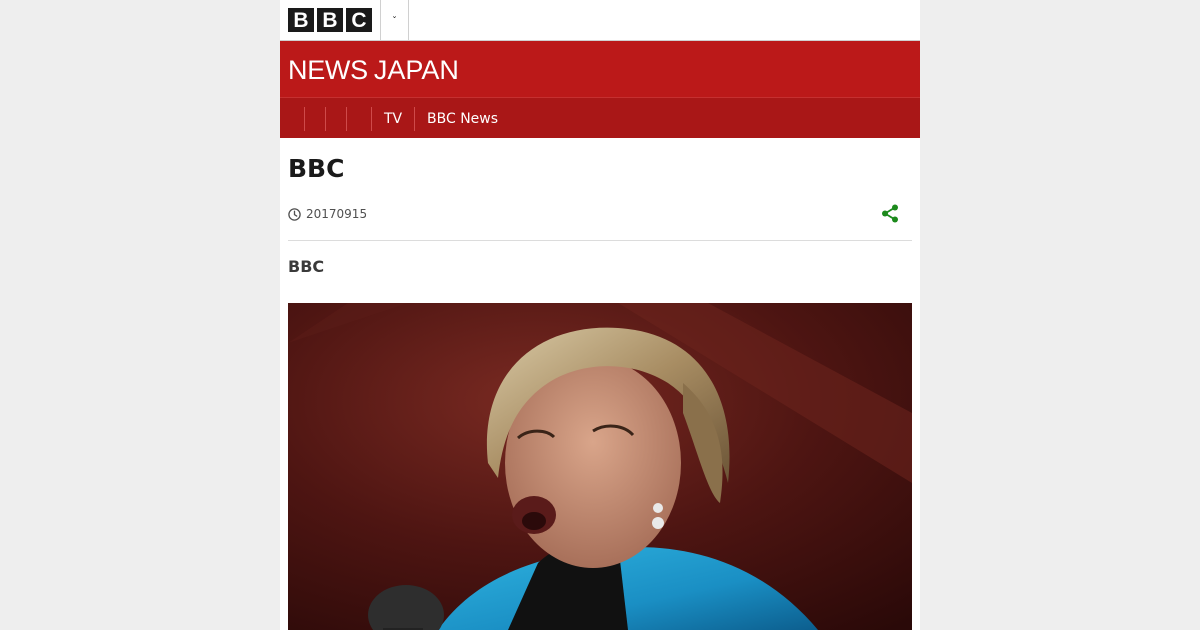 The width and height of the screenshot is (1200, 630). Describe the element at coordinates (359, 20) in the screenshot. I see `bbc-logo-letter: C` at that location.